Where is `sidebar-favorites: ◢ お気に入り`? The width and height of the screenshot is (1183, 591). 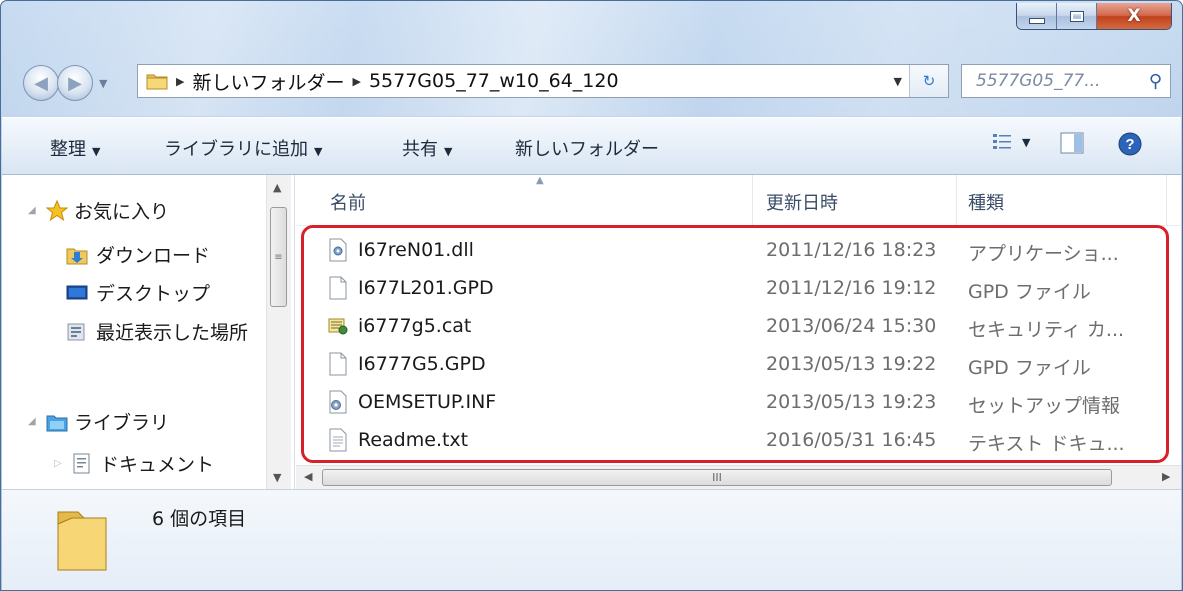
sidebar-favorites: ◢ お気に入り is located at coordinates (98, 210).